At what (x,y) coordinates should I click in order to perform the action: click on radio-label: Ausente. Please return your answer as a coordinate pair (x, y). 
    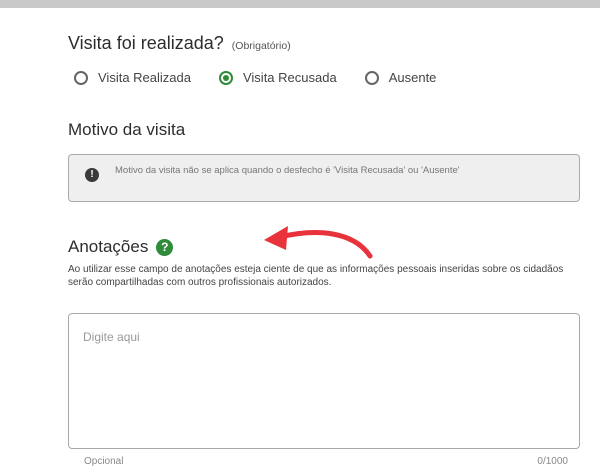
    Looking at the image, I should click on (412, 77).